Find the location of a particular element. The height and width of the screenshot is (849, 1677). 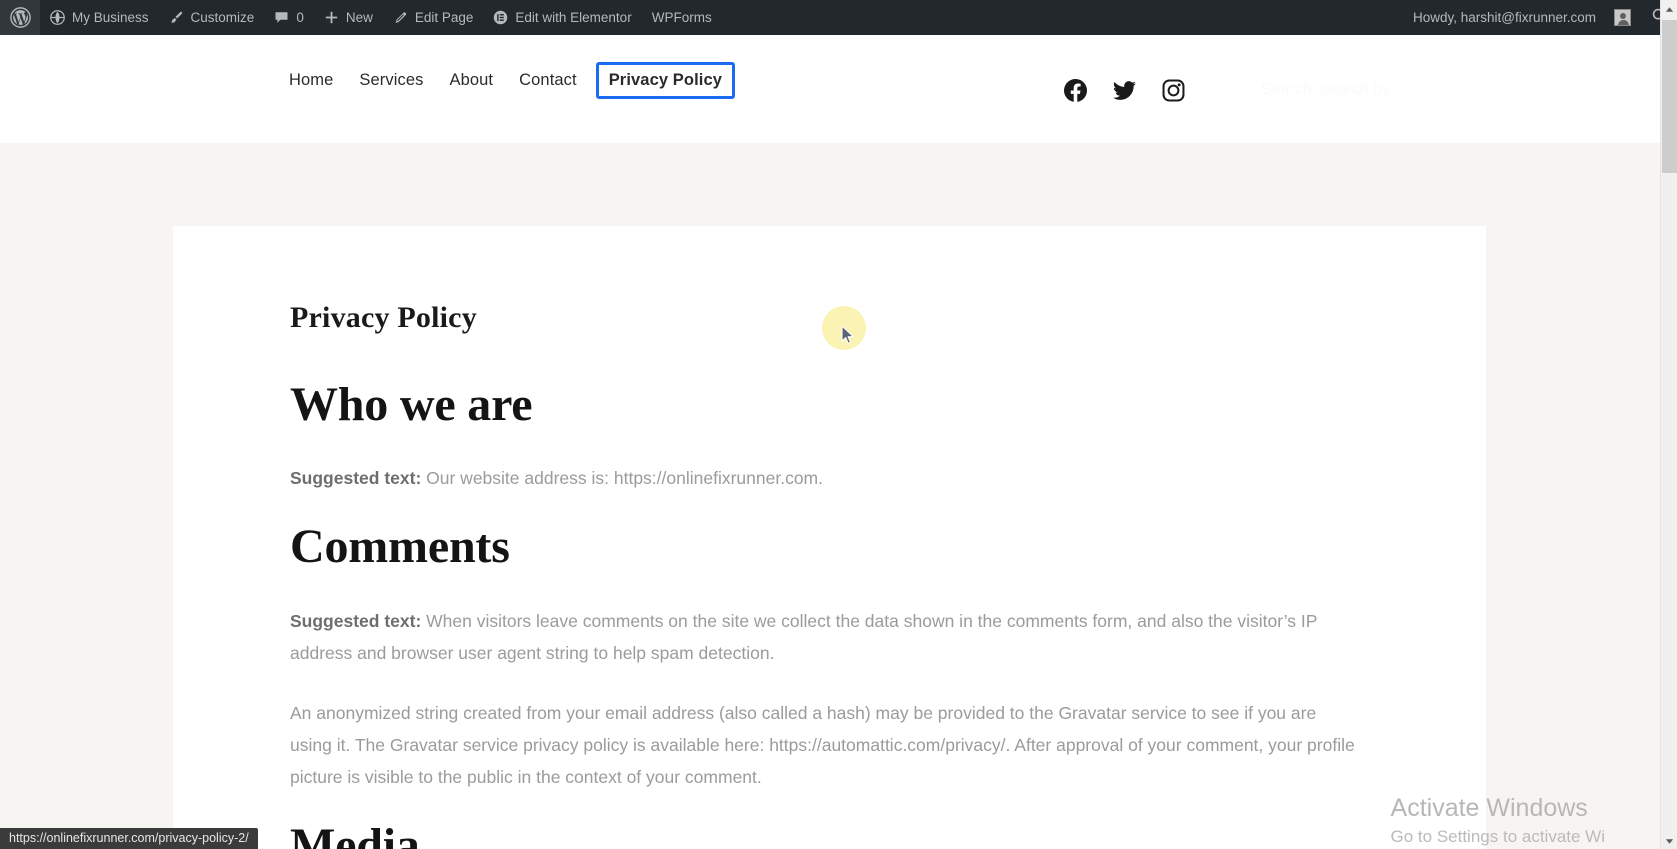

admin-bar-item-my-business: My Business is located at coordinates (99, 17).